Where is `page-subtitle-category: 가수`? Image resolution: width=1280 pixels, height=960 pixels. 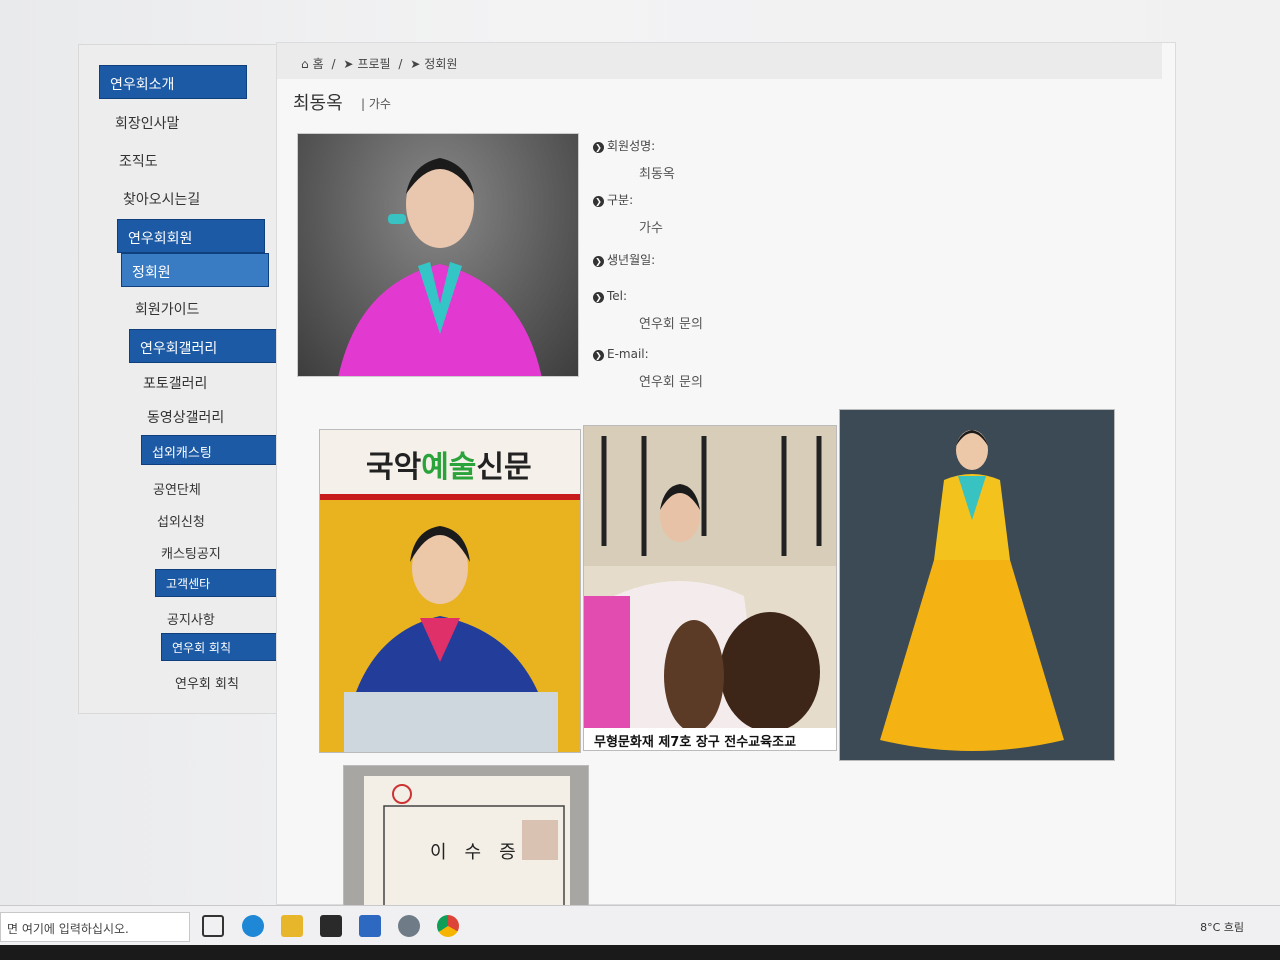
page-subtitle-category: 가수 is located at coordinates (379, 104).